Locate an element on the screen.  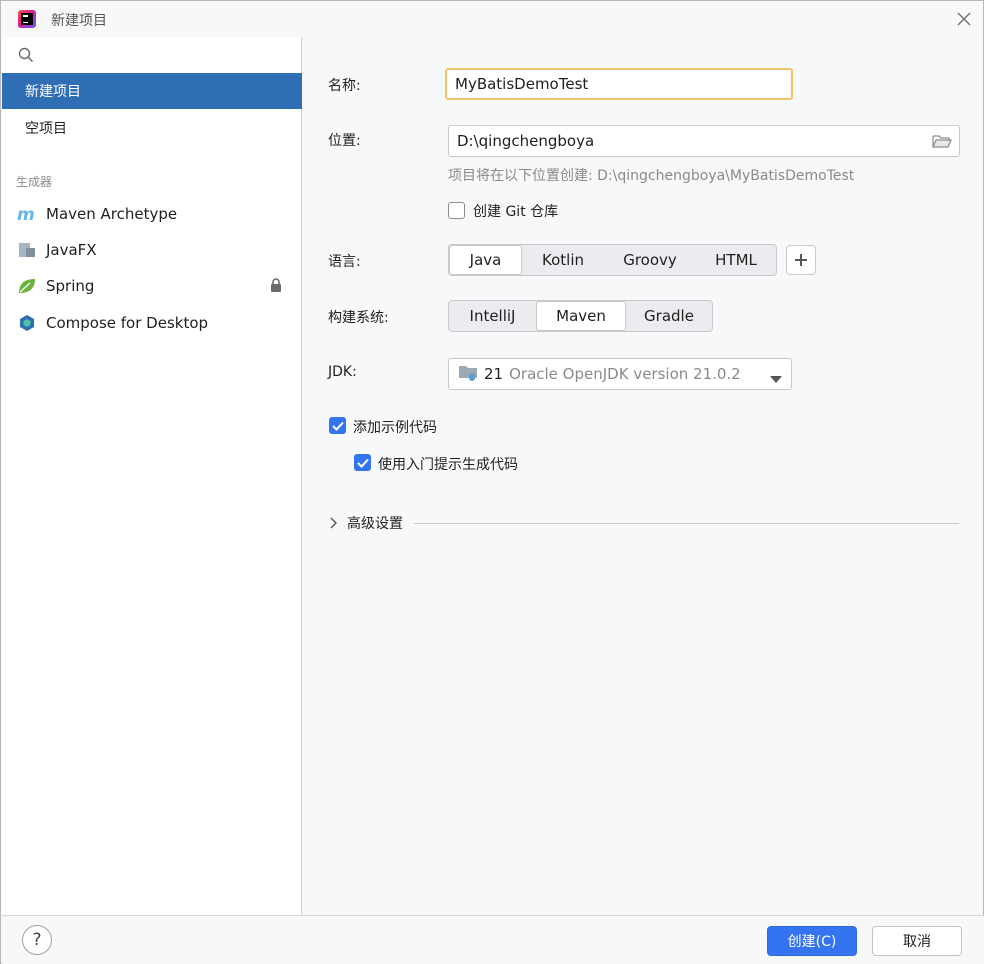
window-title: 新建项目 is located at coordinates (79, 21).